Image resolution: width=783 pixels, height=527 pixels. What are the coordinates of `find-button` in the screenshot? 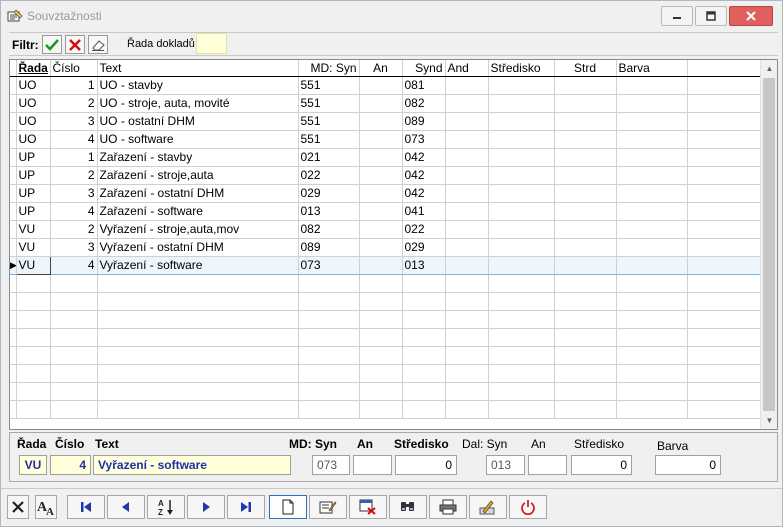 It's located at (408, 507).